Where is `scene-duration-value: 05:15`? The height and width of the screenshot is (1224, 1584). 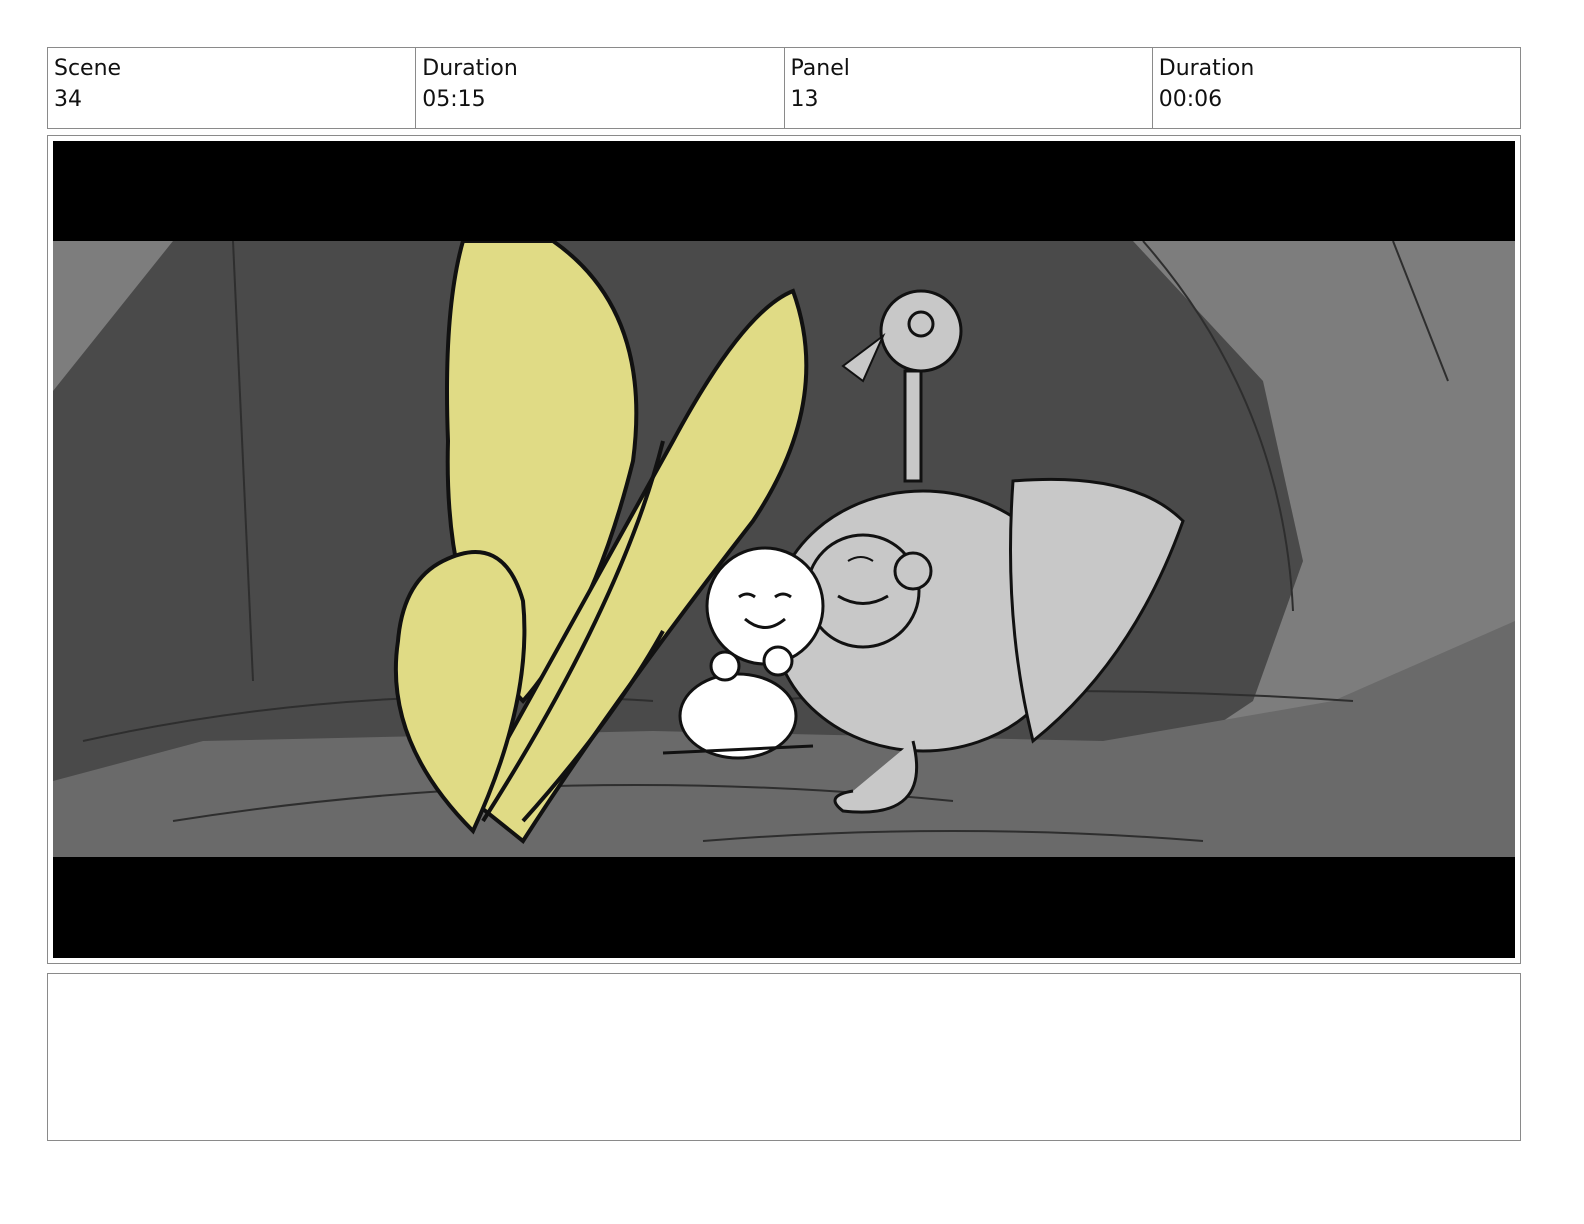 scene-duration-value: 05:15 is located at coordinates (454, 99).